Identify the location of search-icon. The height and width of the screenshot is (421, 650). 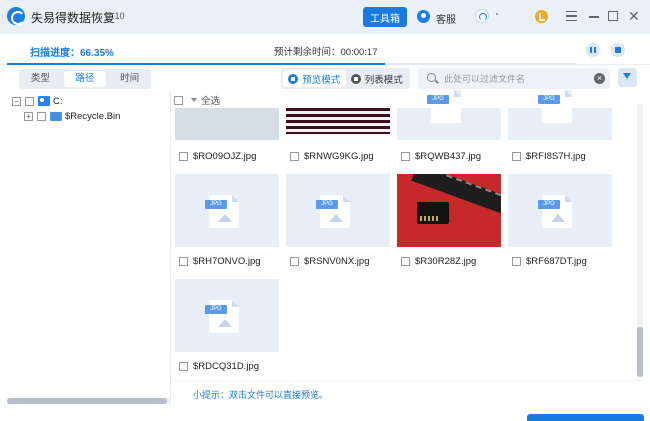
(431, 77).